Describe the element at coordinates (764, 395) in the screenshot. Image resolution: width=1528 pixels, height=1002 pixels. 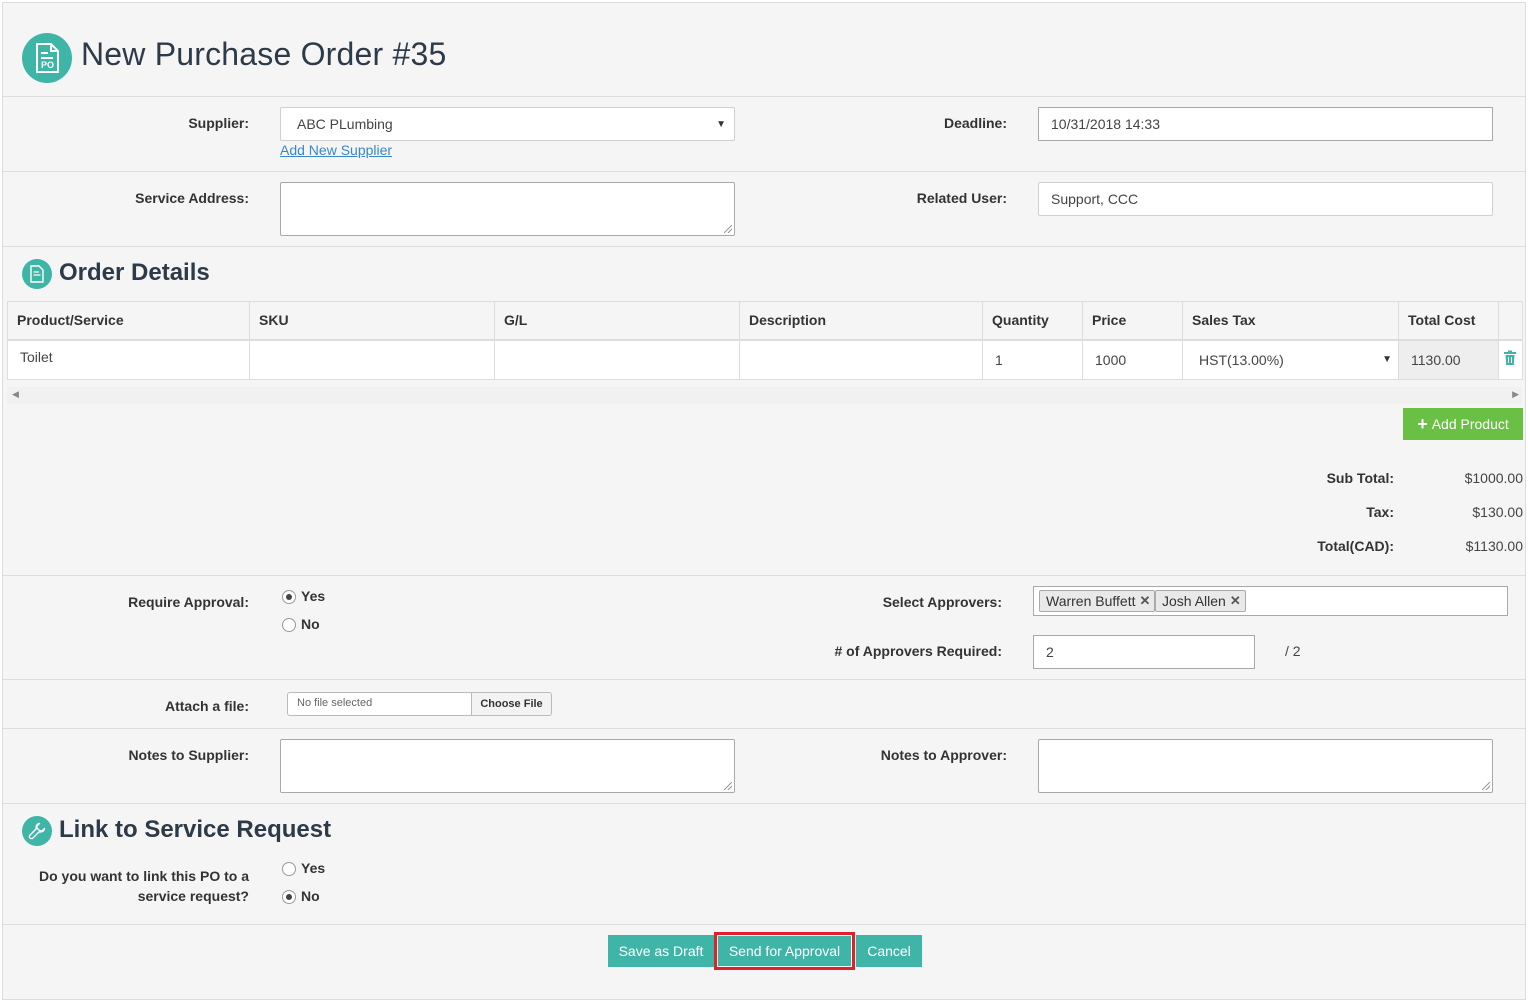
I see `table-horizontal-scrollbar: ◀ ▶` at that location.